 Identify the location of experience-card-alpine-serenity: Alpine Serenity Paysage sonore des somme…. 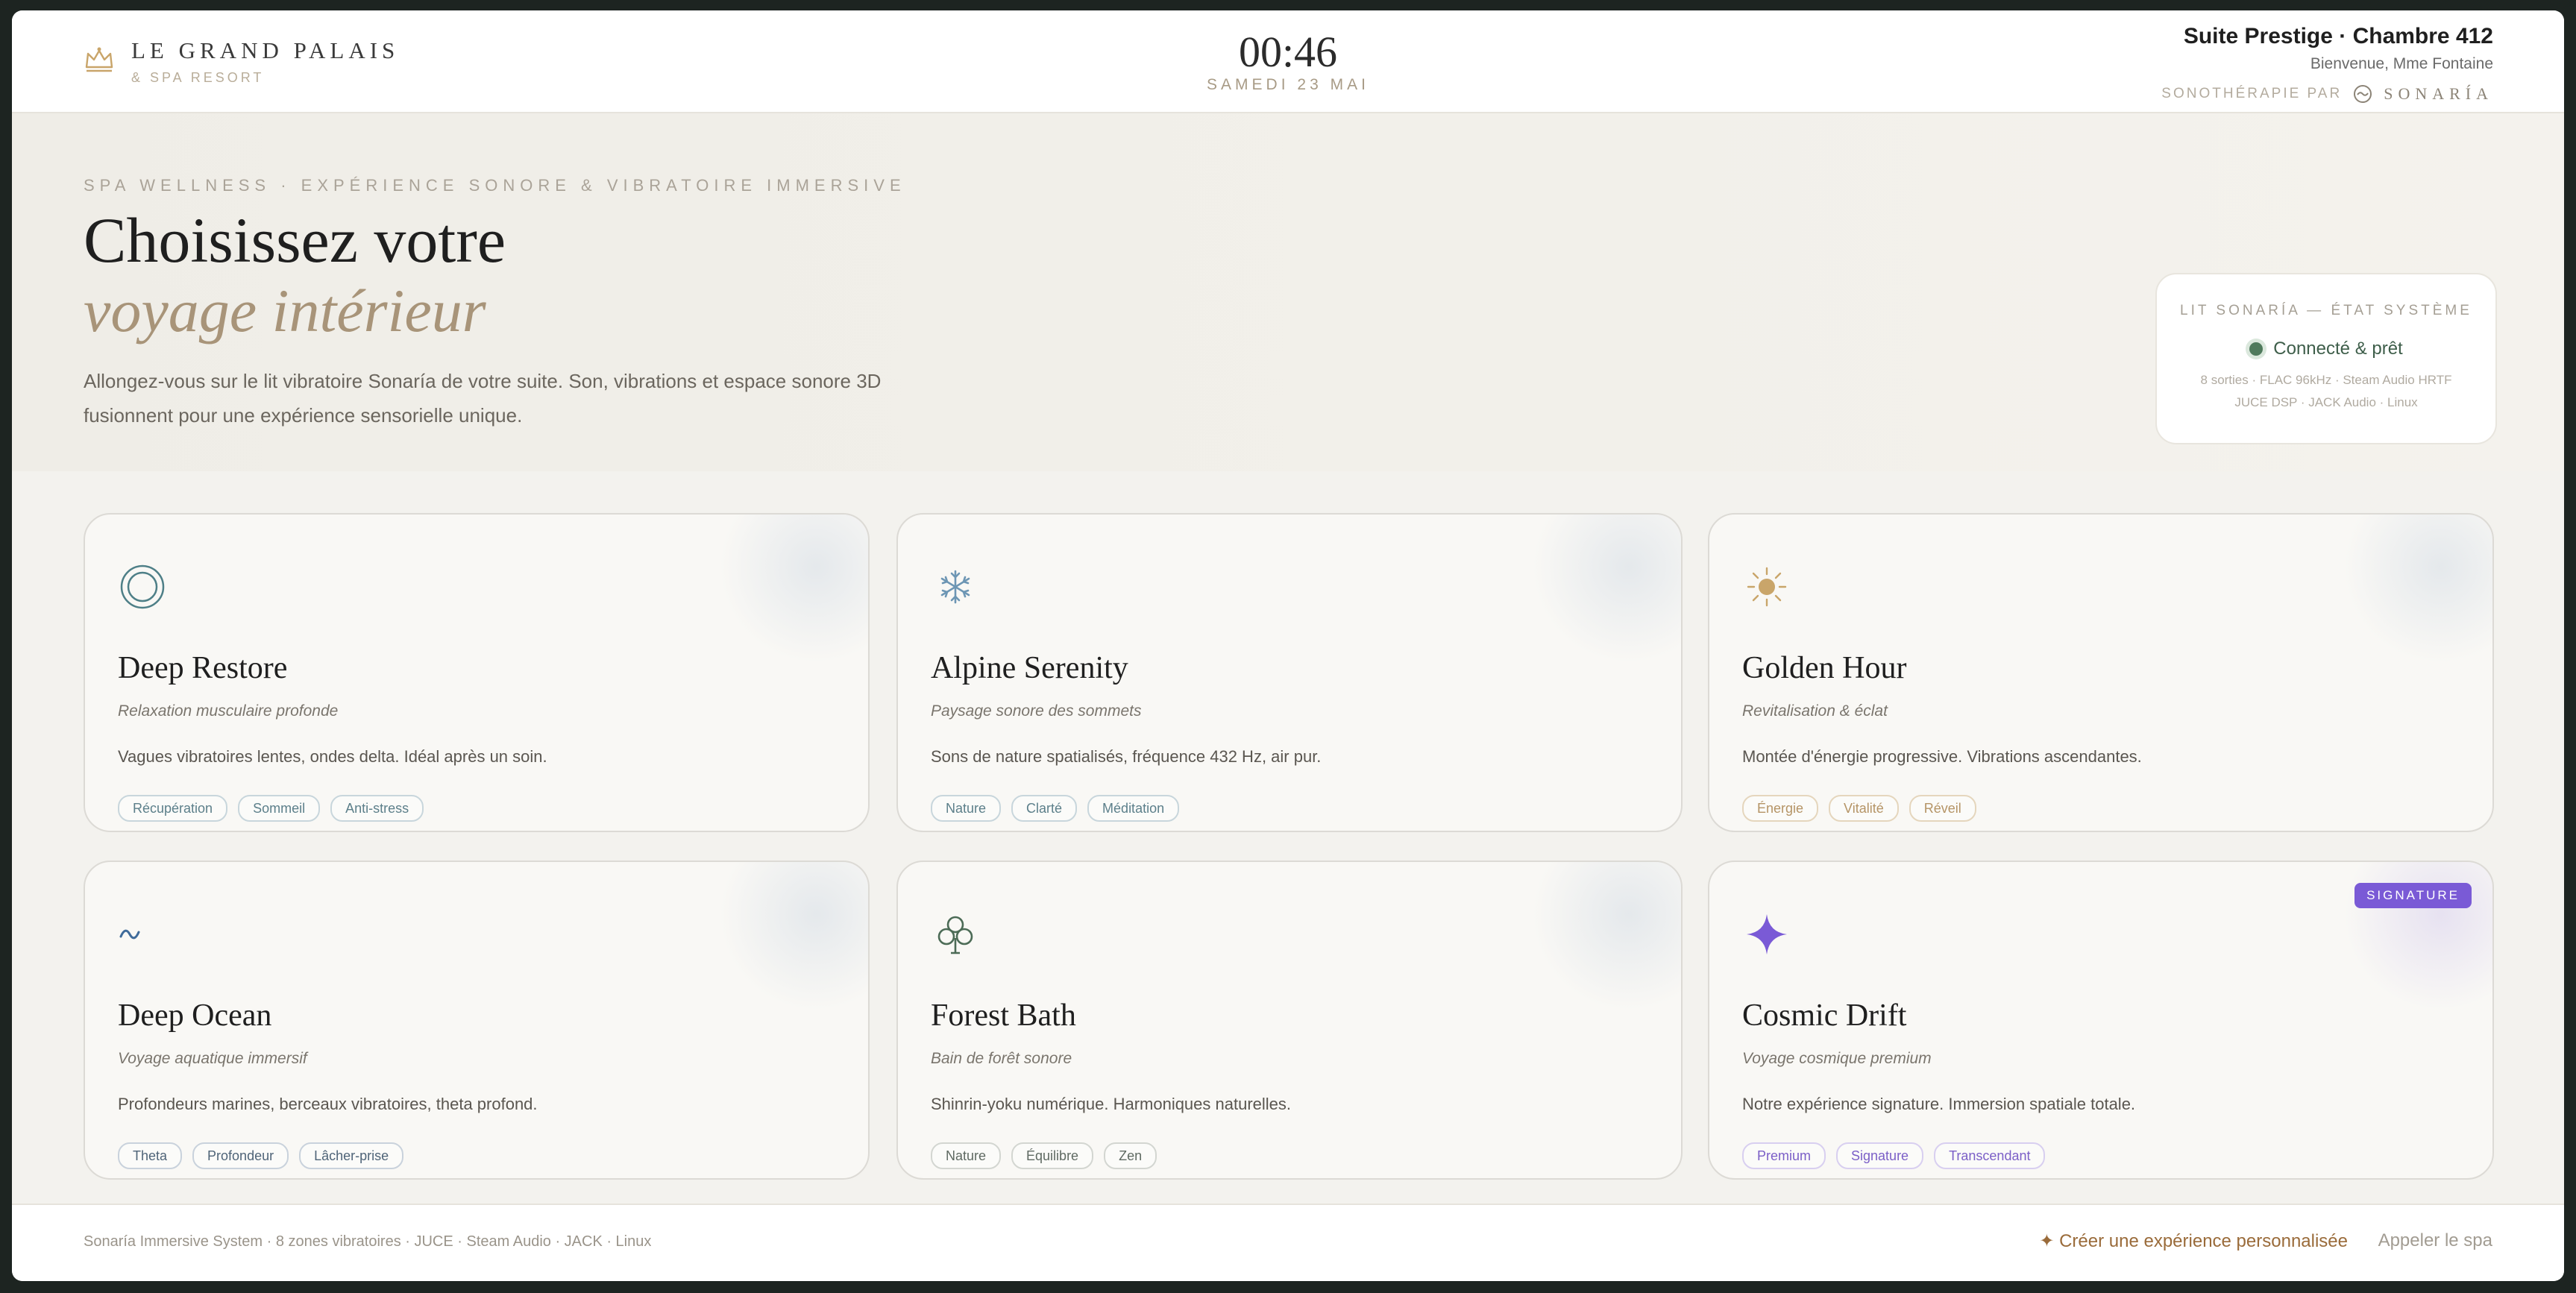
(1289, 672).